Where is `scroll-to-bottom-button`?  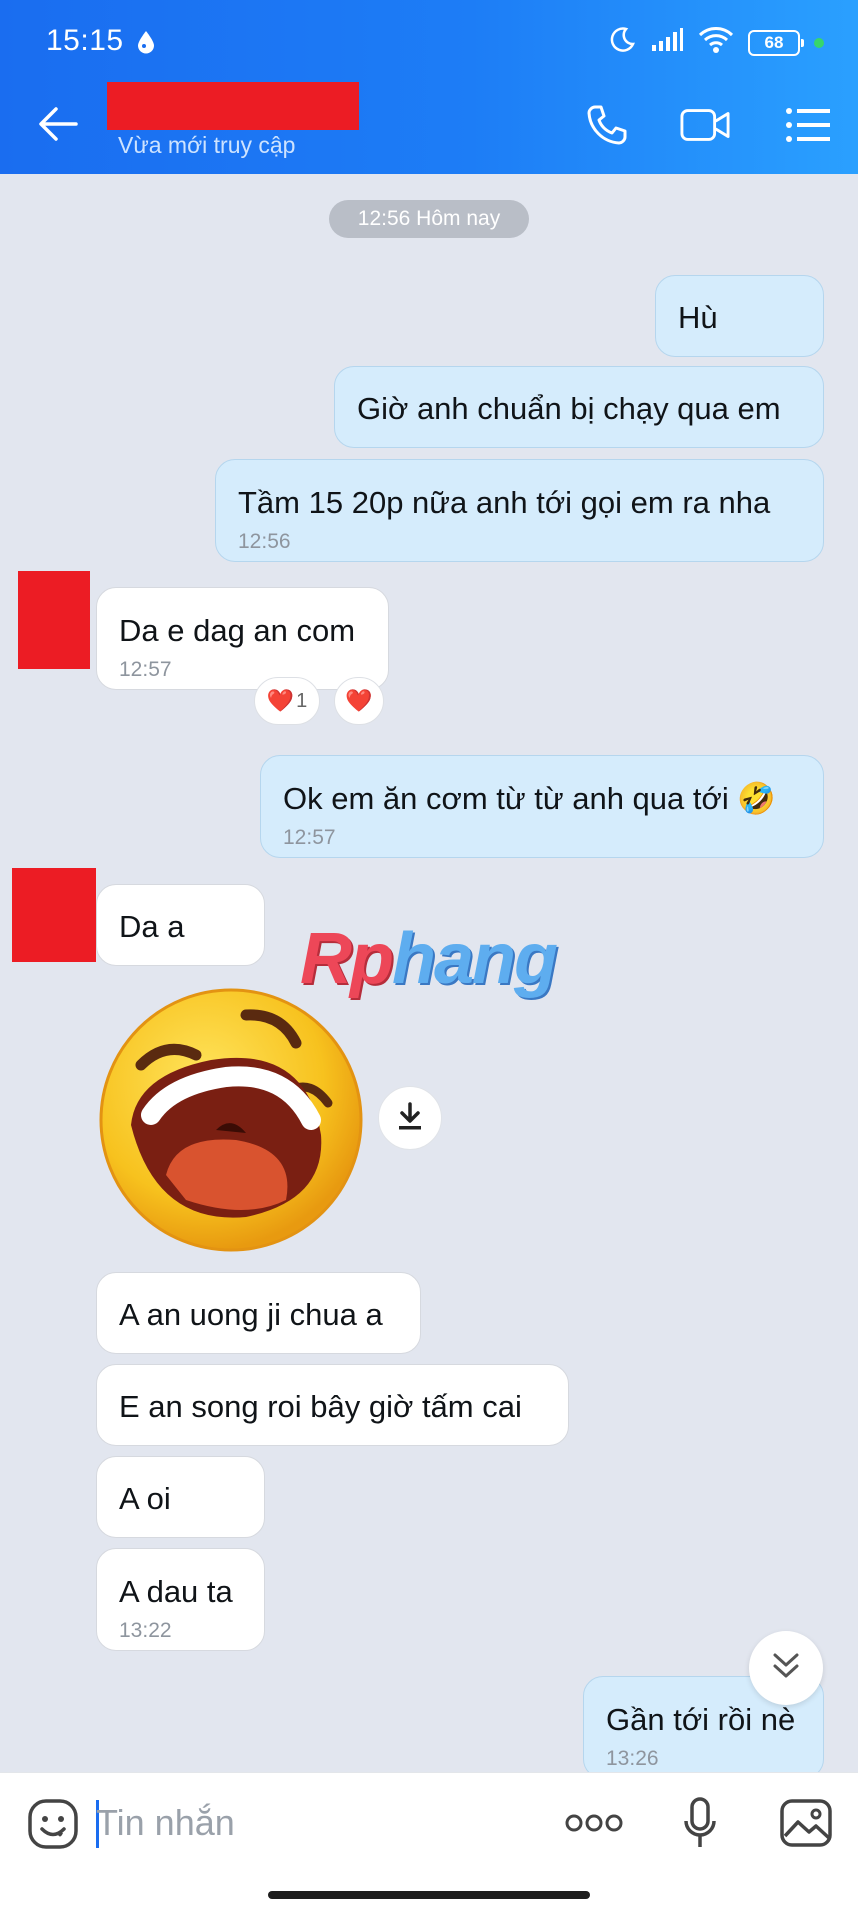
scroll-to-bottom-button is located at coordinates (786, 1668).